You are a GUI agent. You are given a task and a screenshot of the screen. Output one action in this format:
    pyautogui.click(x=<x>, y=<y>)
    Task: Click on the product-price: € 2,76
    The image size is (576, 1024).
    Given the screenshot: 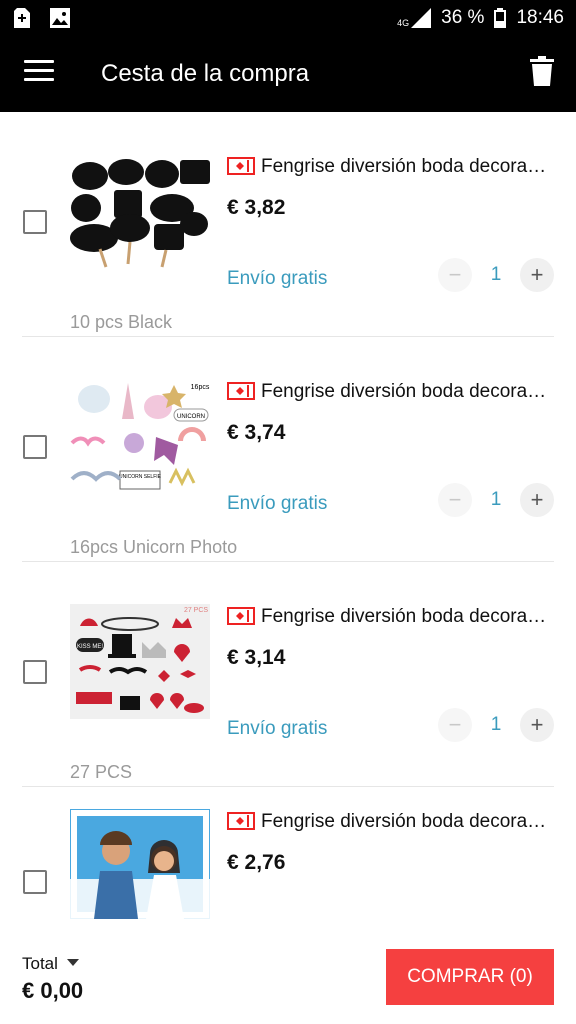 What is the action you would take?
    pyautogui.click(x=256, y=862)
    